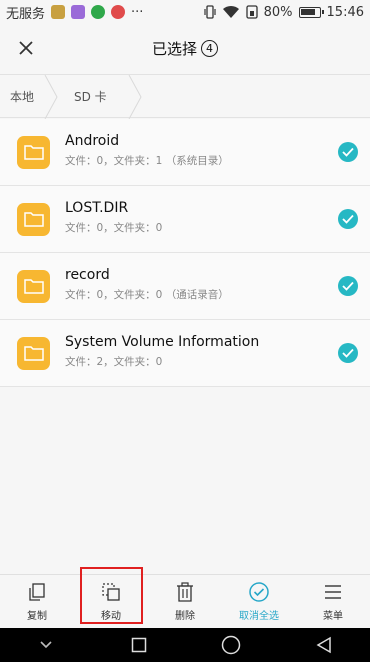 Image resolution: width=370 pixels, height=662 pixels. I want to click on menu-button: 菜单, so click(333, 601).